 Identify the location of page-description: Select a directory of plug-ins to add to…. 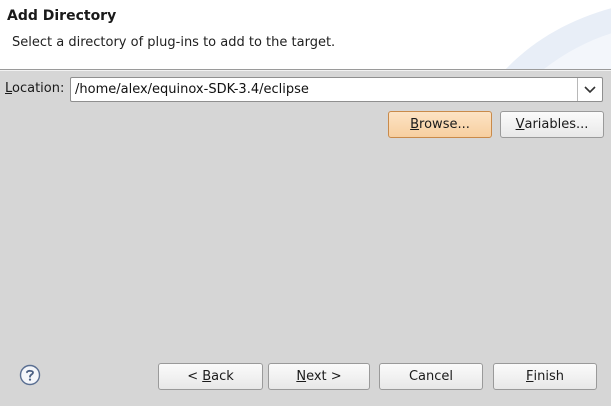
(174, 42).